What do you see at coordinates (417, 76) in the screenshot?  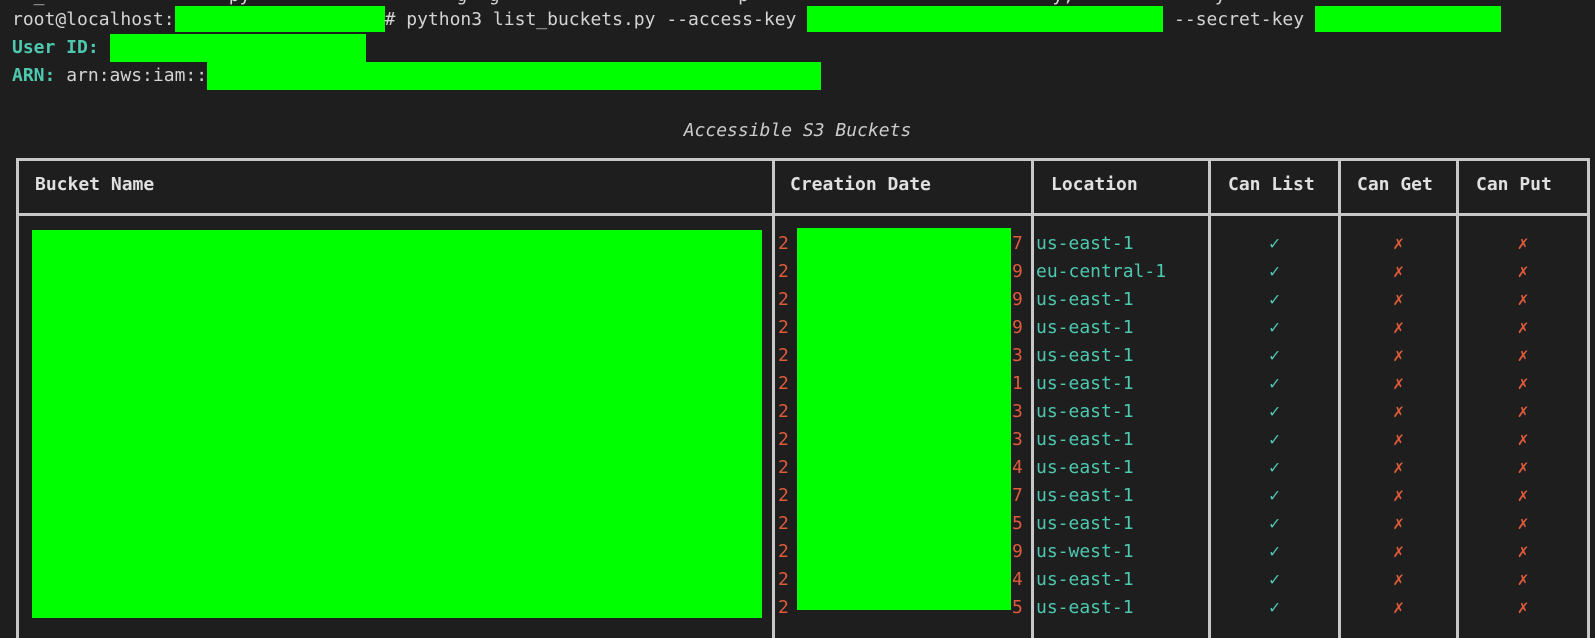 I see `arn-line: ARN: arn:aws:iam::` at bounding box center [417, 76].